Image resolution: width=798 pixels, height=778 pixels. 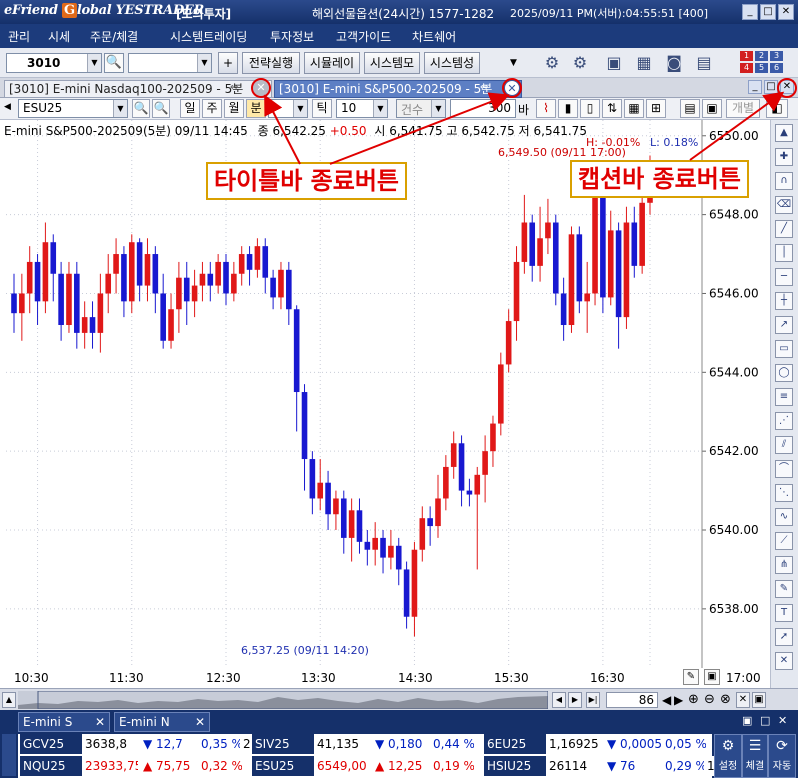 What do you see at coordinates (755, 87) in the screenshot?
I see `caption-minimize-button: _` at bounding box center [755, 87].